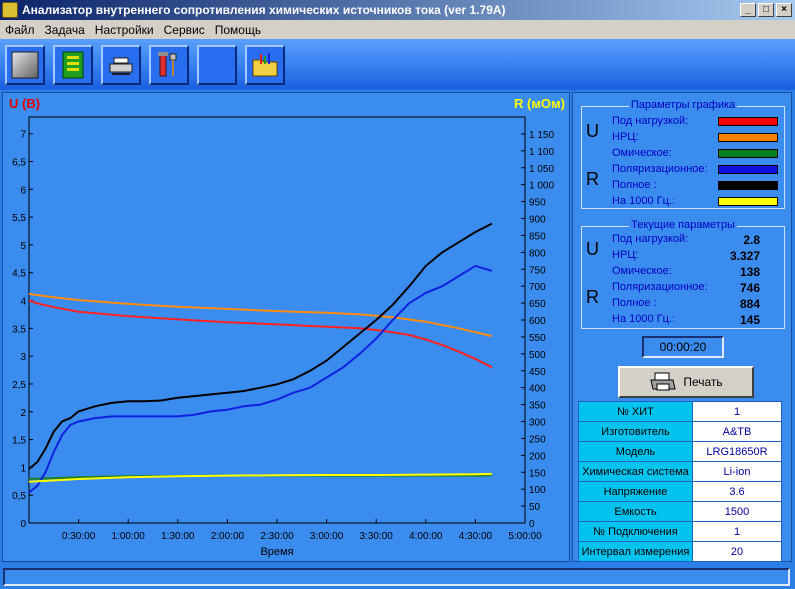 The image size is (795, 589). Describe the element at coordinates (749, 288) in the screenshot. I see `param-value: 746` at that location.